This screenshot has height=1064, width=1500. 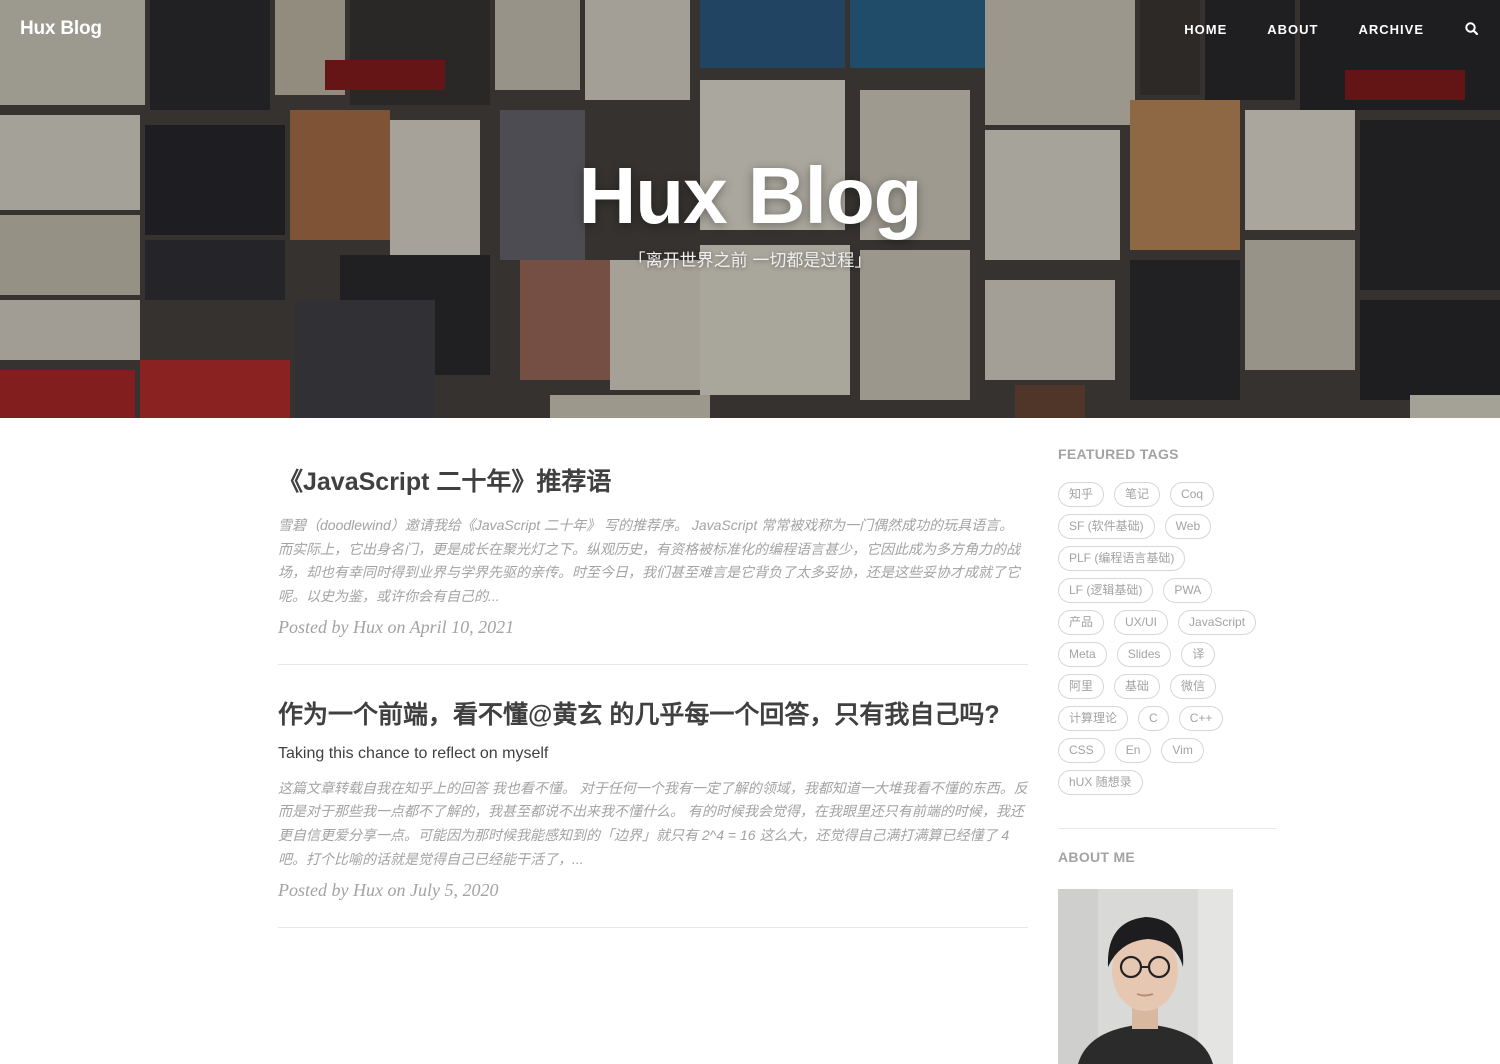 I want to click on tag-plf: PLF (编程语言基础), so click(x=1122, y=558).